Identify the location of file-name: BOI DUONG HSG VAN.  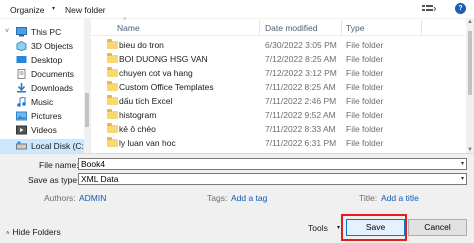
(163, 59).